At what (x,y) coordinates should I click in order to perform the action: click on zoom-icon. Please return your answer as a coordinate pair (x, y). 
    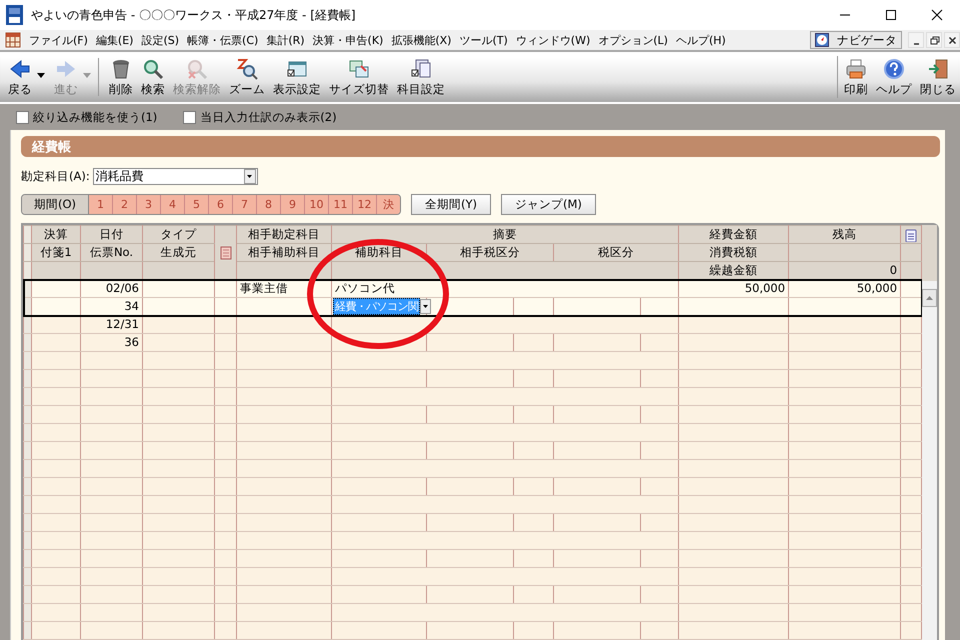
    Looking at the image, I should click on (247, 69).